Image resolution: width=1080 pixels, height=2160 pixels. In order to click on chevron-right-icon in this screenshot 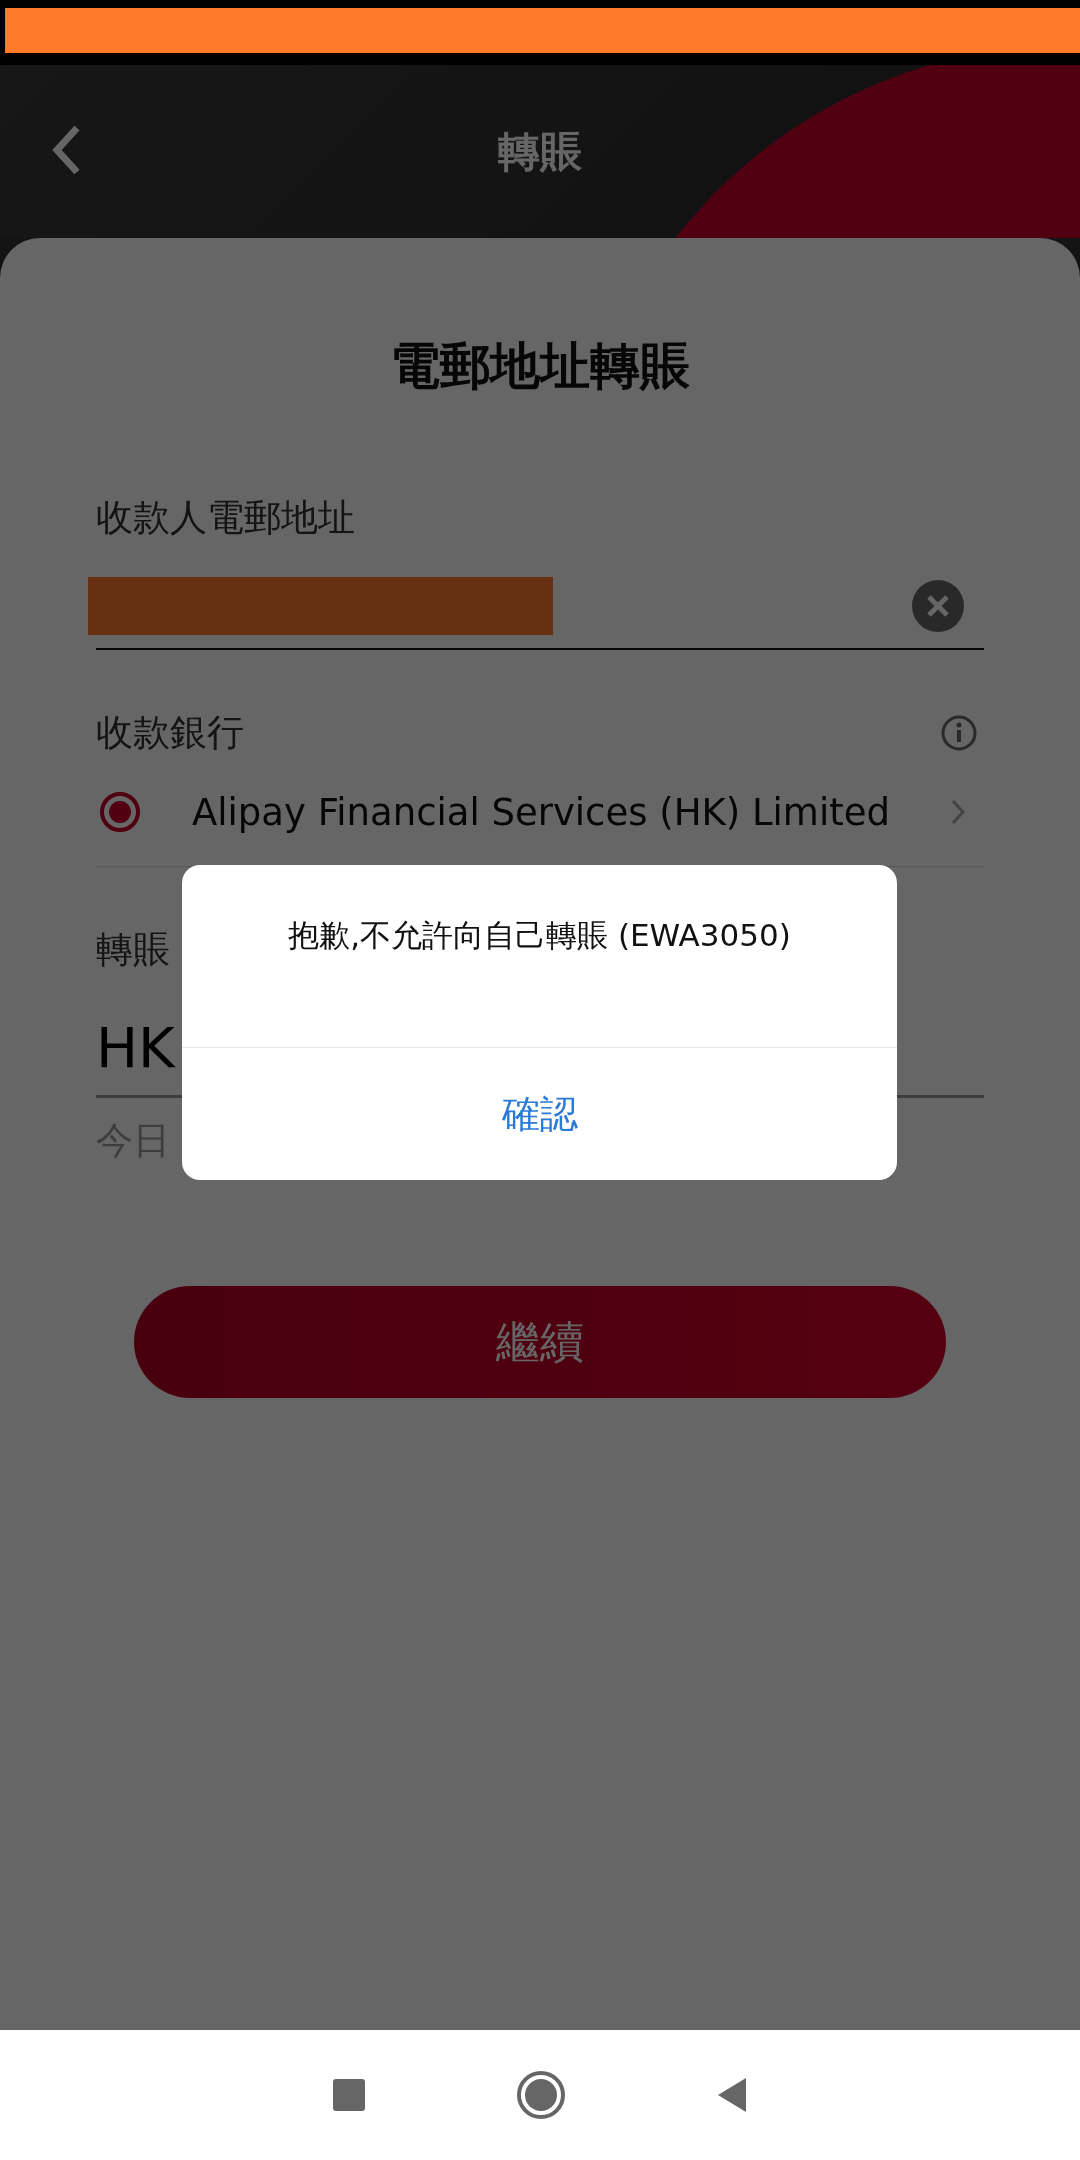, I will do `click(958, 812)`.